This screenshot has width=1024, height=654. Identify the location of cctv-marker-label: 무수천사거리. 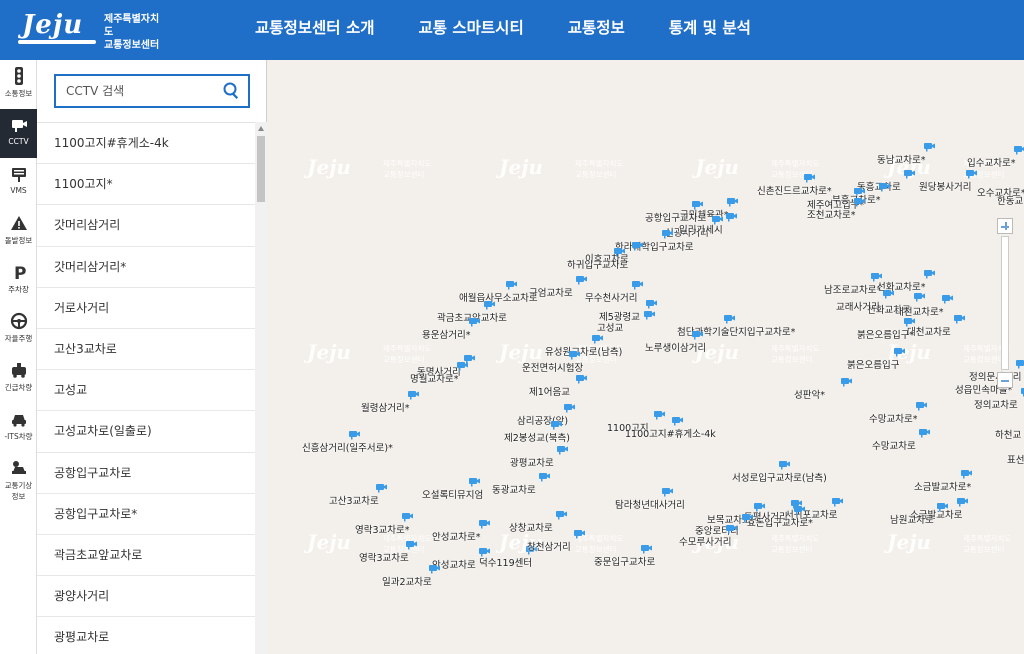
(611, 298).